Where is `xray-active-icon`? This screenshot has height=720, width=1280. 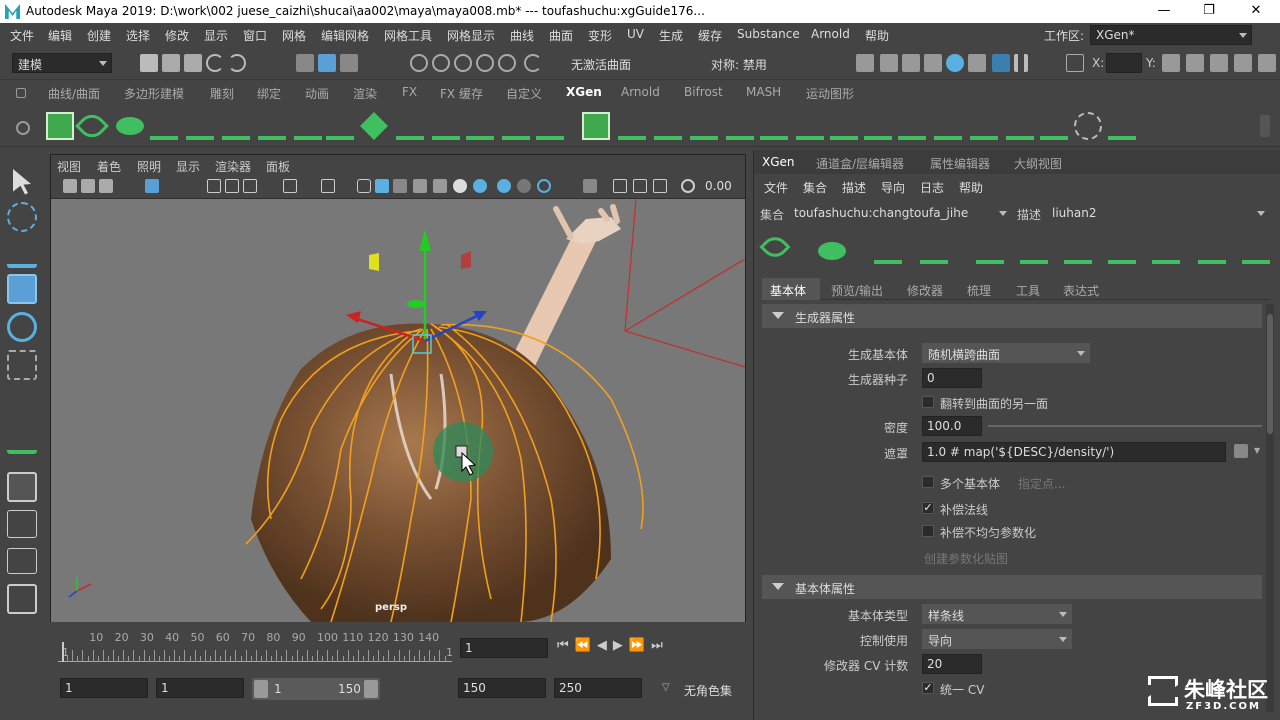 xray-active-icon is located at coordinates (640, 186).